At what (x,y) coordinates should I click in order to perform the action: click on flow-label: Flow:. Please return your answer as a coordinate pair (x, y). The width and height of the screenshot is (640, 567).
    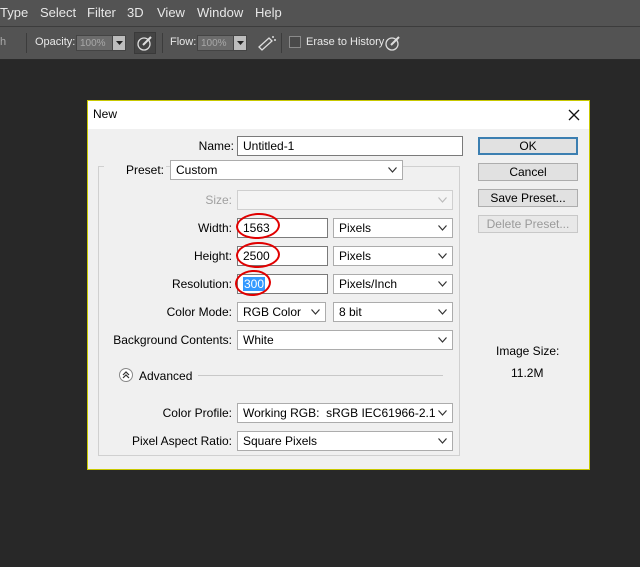
    Looking at the image, I should click on (183, 42).